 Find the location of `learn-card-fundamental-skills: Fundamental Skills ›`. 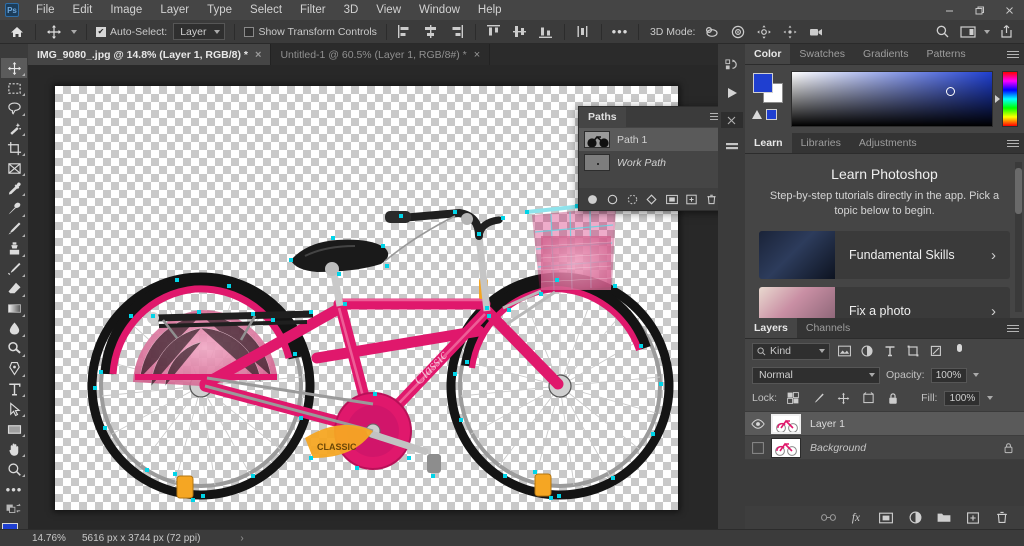

learn-card-fundamental-skills: Fundamental Skills › is located at coordinates (884, 255).